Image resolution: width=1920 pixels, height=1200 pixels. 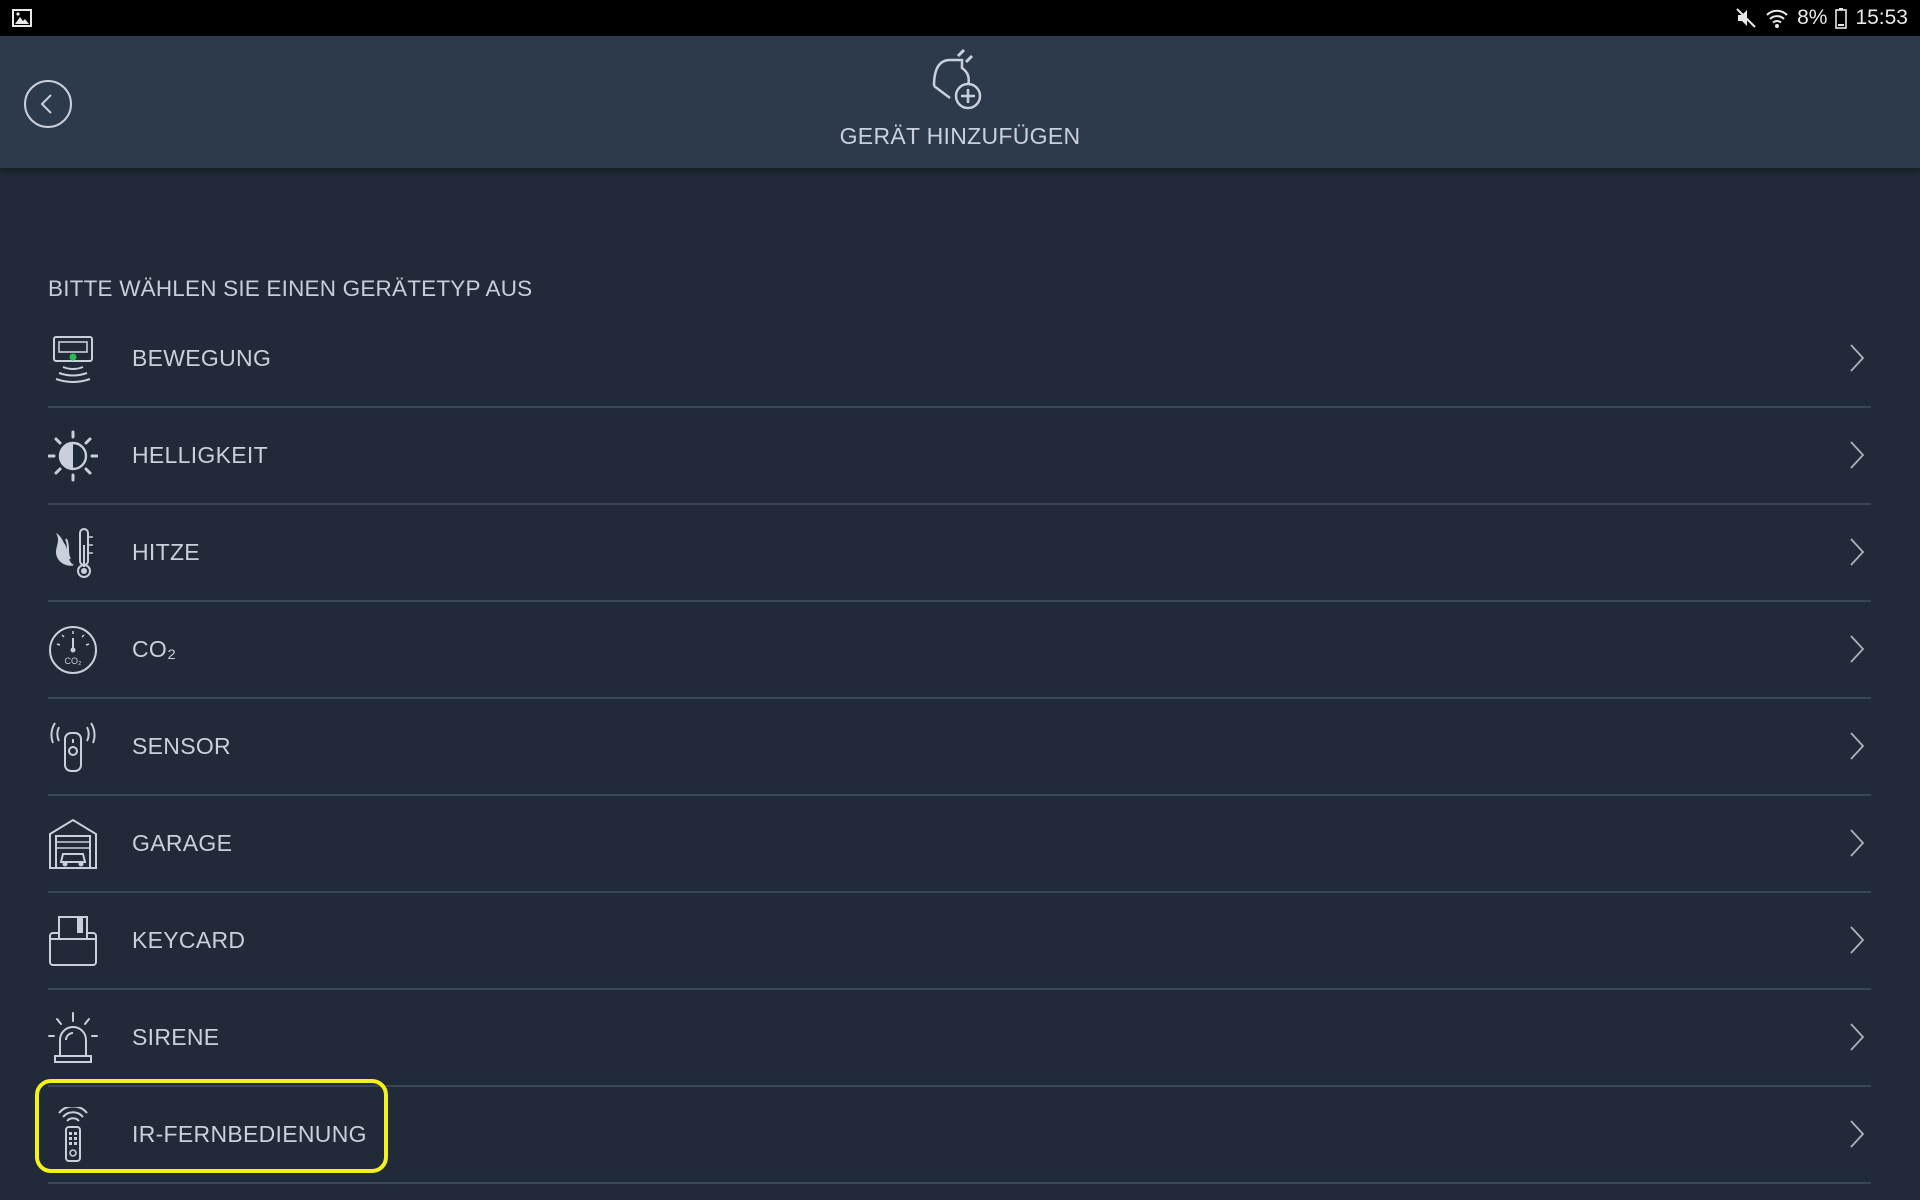 What do you see at coordinates (154, 649) in the screenshot?
I see `list-item-label: CO₂` at bounding box center [154, 649].